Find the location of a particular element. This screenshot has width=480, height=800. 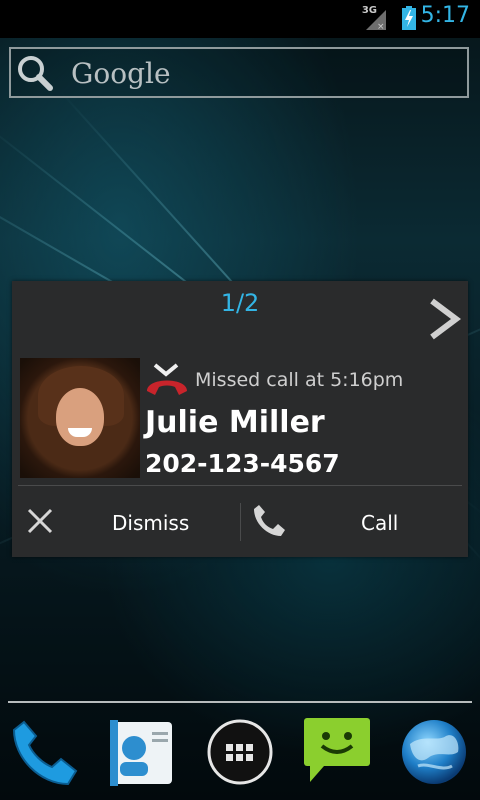

clock: 5:17 is located at coordinates (445, 15).